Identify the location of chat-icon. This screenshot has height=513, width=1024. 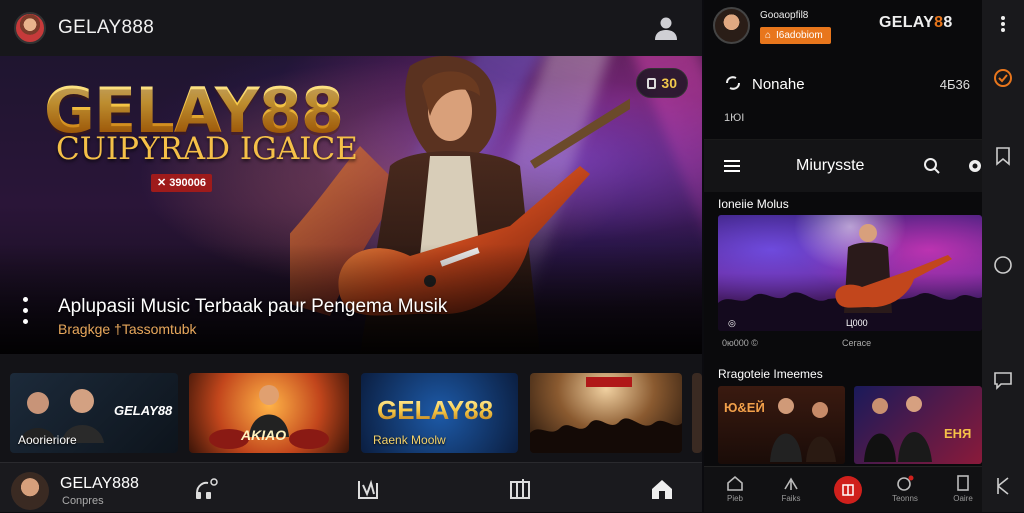
(1003, 380).